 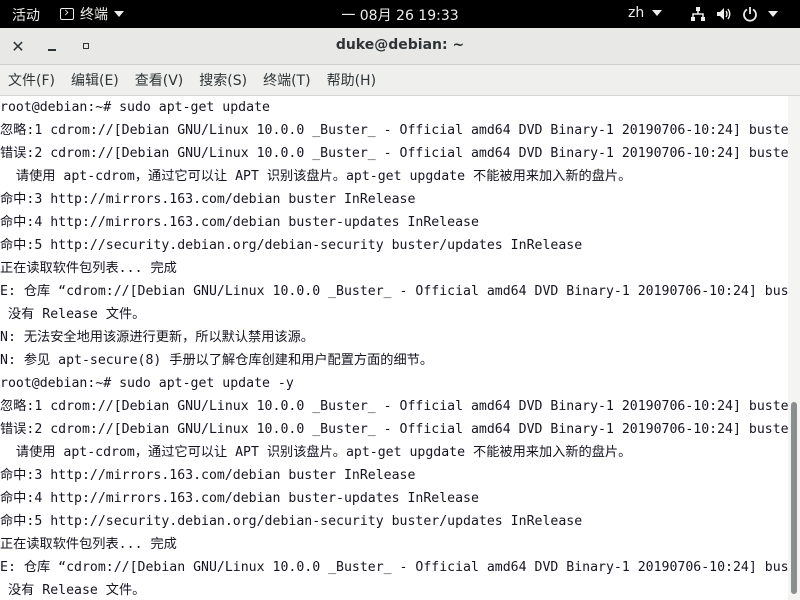 I want to click on power-icon, so click(x=750, y=14).